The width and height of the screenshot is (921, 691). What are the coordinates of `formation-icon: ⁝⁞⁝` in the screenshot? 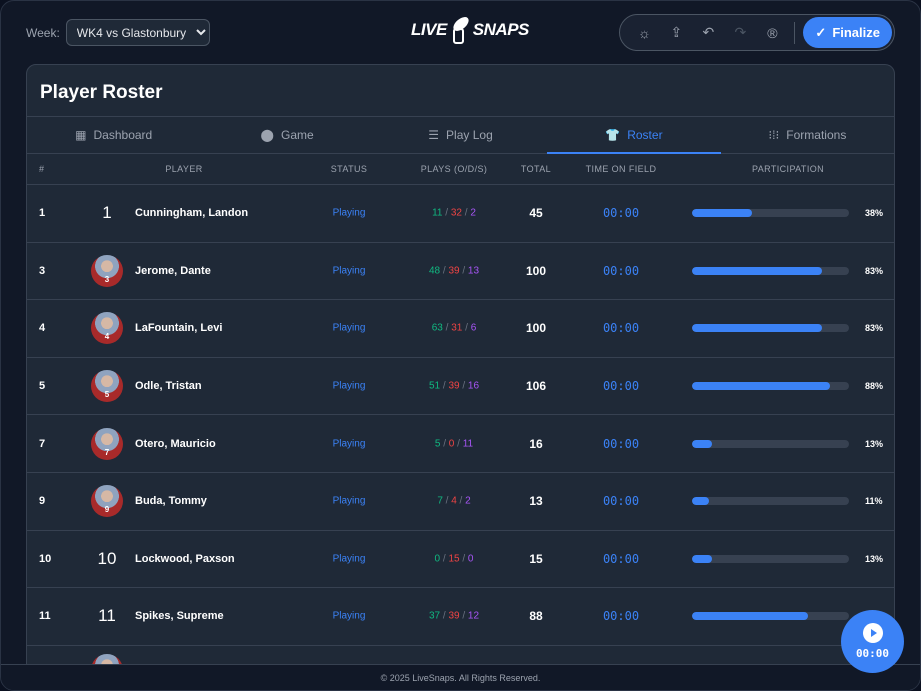 It's located at (774, 135).